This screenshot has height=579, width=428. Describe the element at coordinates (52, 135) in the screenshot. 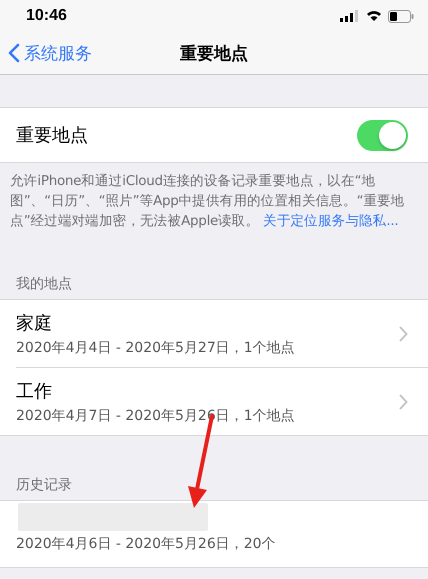

I see `toggle-label: 重要地点` at that location.